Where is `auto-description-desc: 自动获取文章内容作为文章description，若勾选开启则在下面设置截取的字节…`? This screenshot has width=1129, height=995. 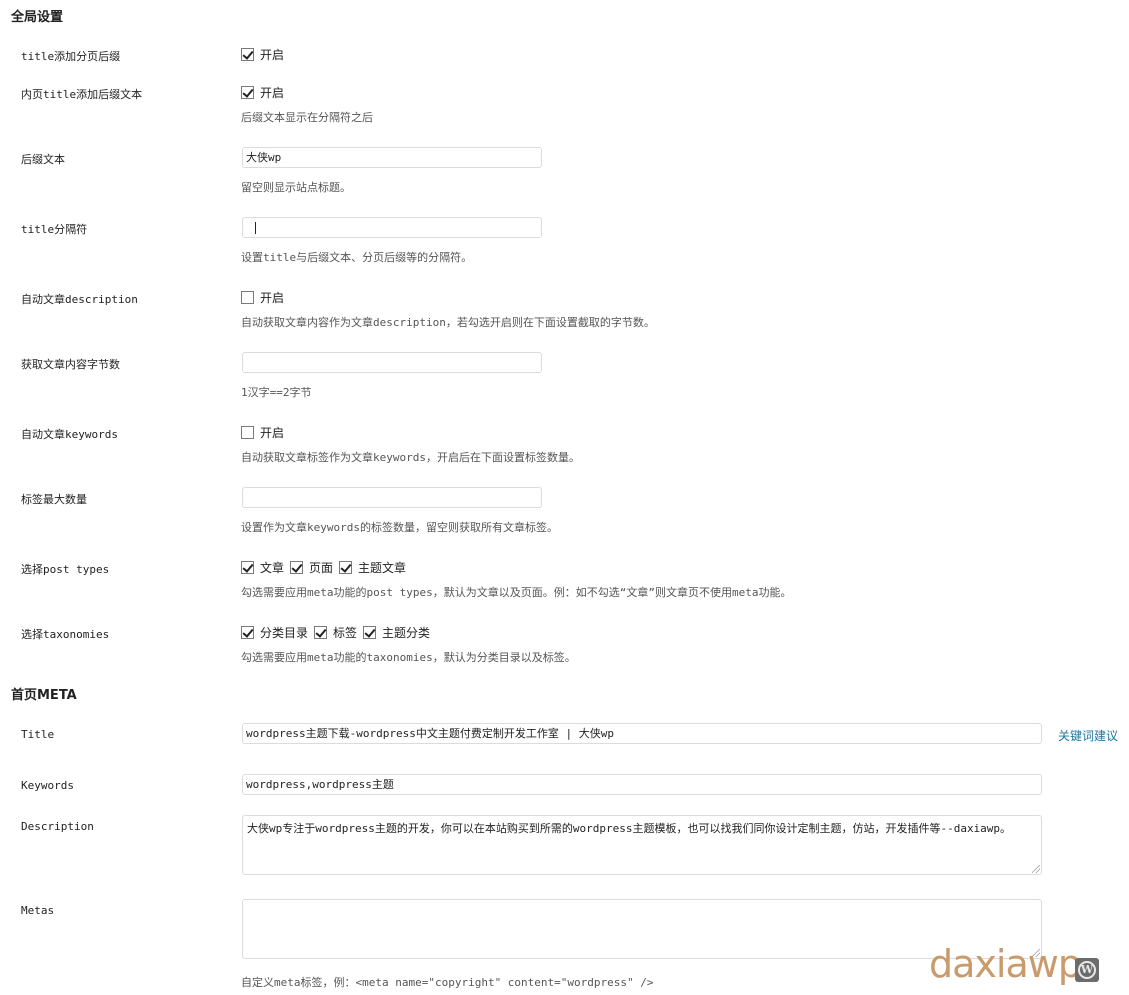
auto-description-desc: 自动获取文章内容作为文章description，若勾选开启则在下面设置截取的字节… is located at coordinates (448, 322).